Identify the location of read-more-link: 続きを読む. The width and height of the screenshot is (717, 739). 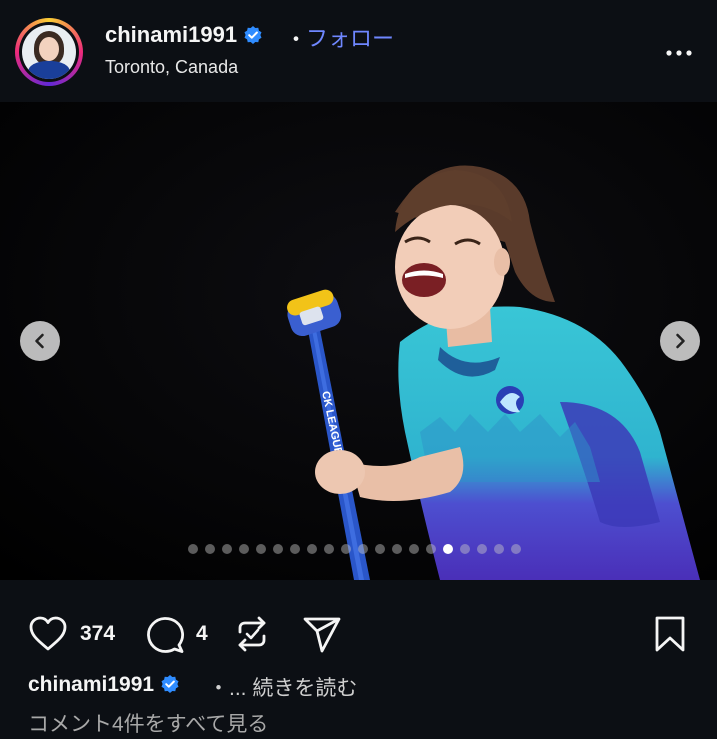
(304, 688).